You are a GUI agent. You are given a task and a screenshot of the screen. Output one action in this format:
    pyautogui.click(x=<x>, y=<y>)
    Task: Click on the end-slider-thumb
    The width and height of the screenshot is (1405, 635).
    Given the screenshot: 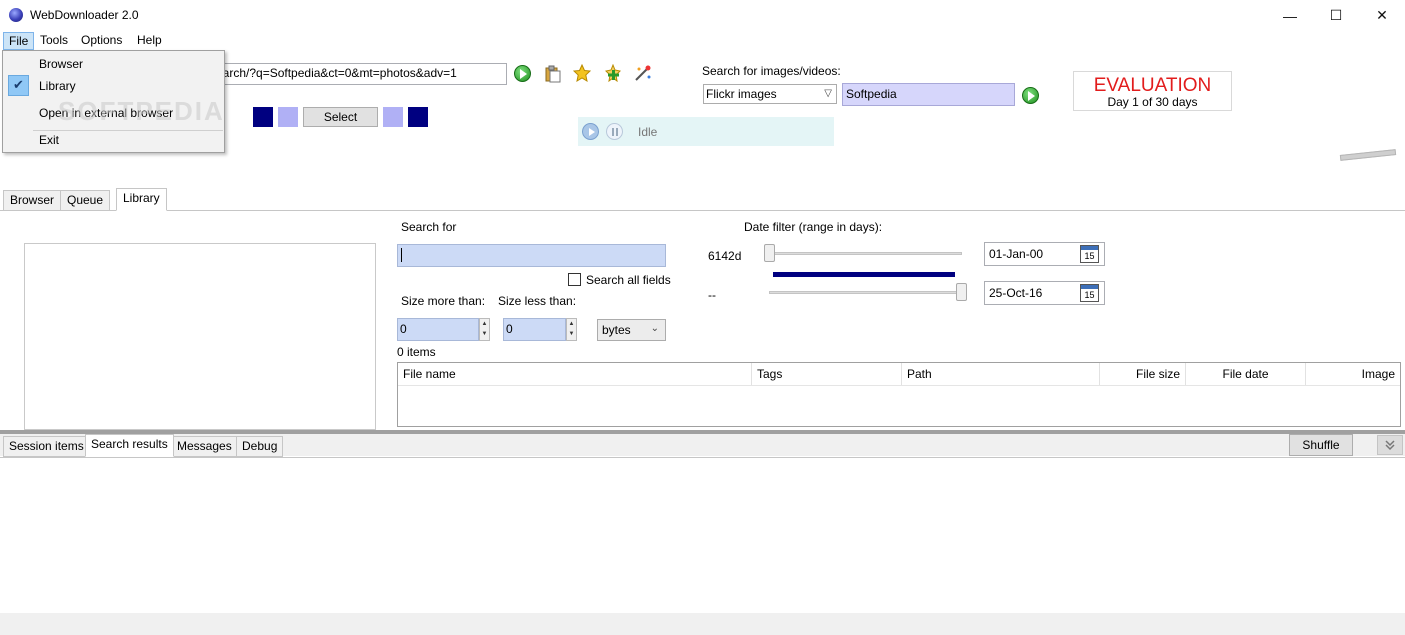 What is the action you would take?
    pyautogui.click(x=961, y=292)
    